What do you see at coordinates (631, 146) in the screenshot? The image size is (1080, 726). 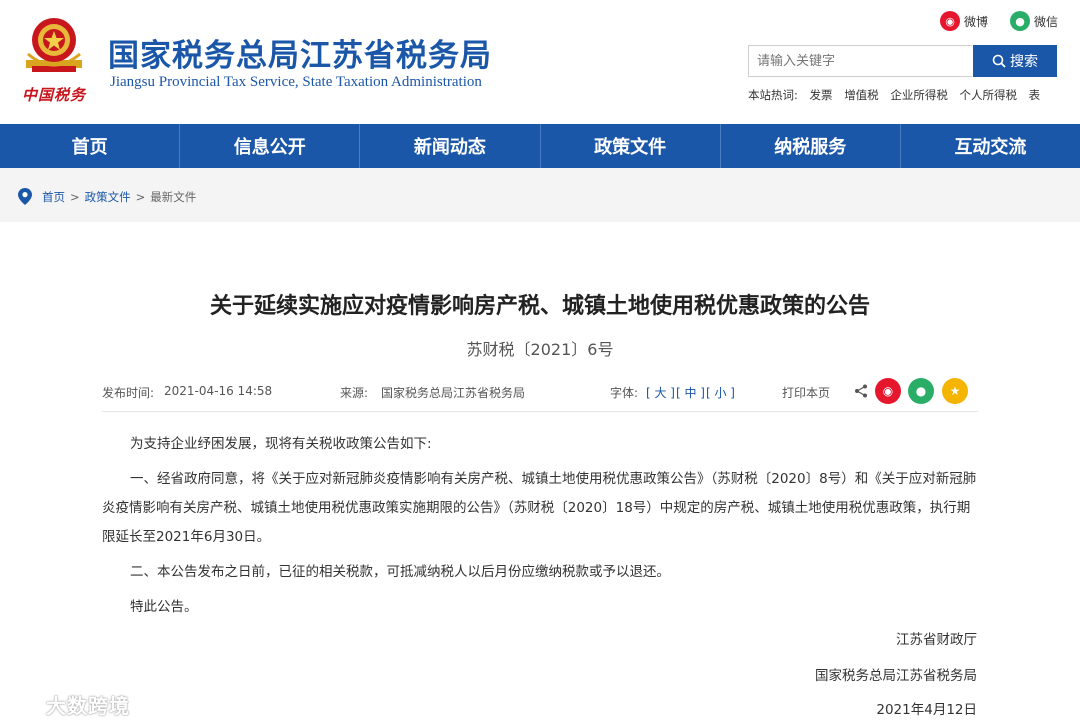 I see `nav-item-policy: 政策文件` at bounding box center [631, 146].